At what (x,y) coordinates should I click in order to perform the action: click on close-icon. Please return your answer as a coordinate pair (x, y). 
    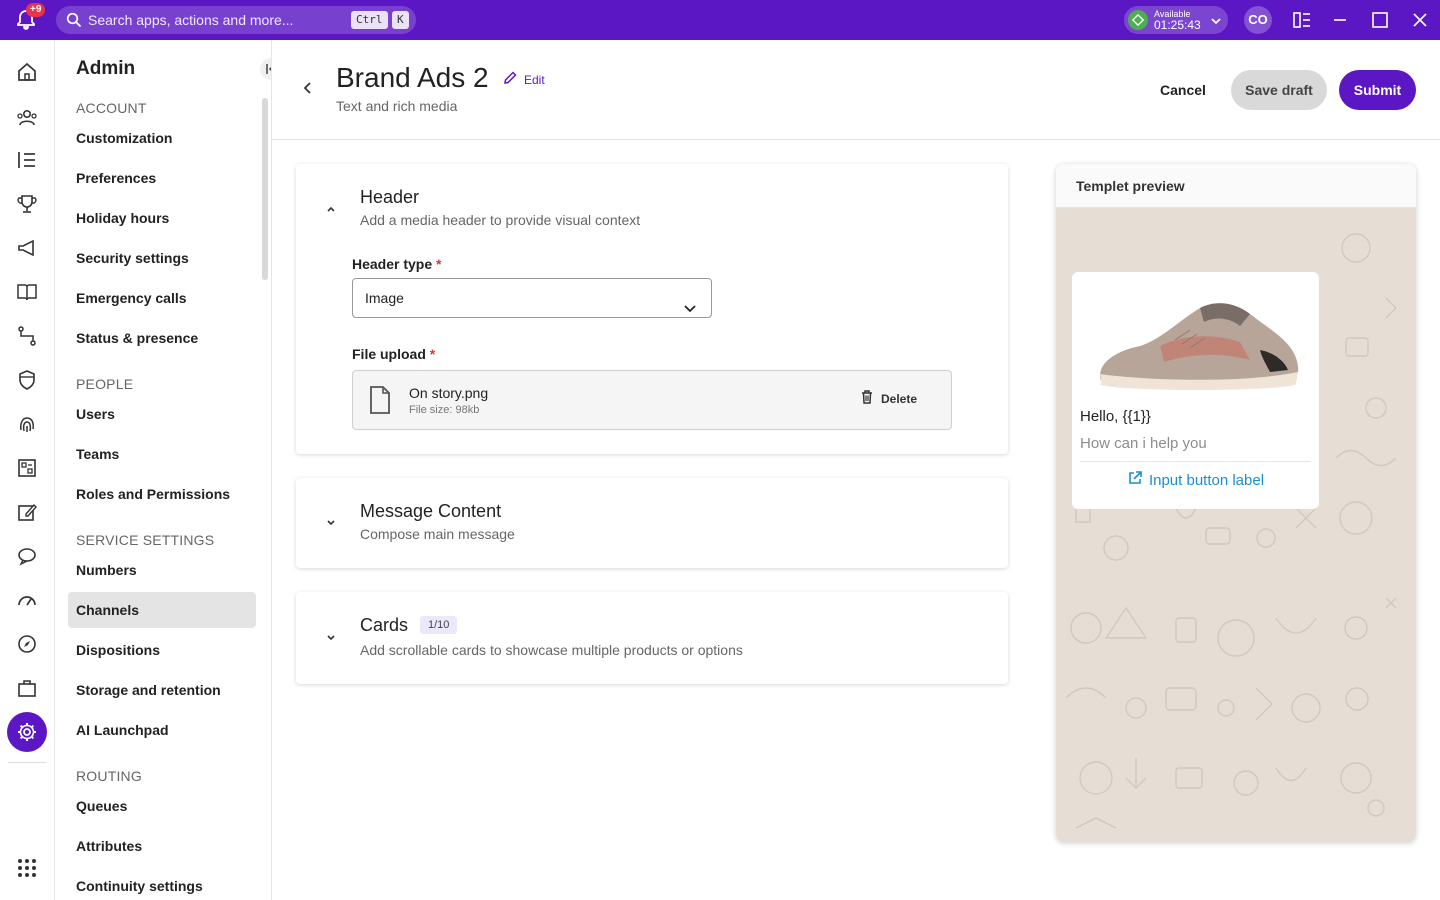
    Looking at the image, I should click on (1420, 20).